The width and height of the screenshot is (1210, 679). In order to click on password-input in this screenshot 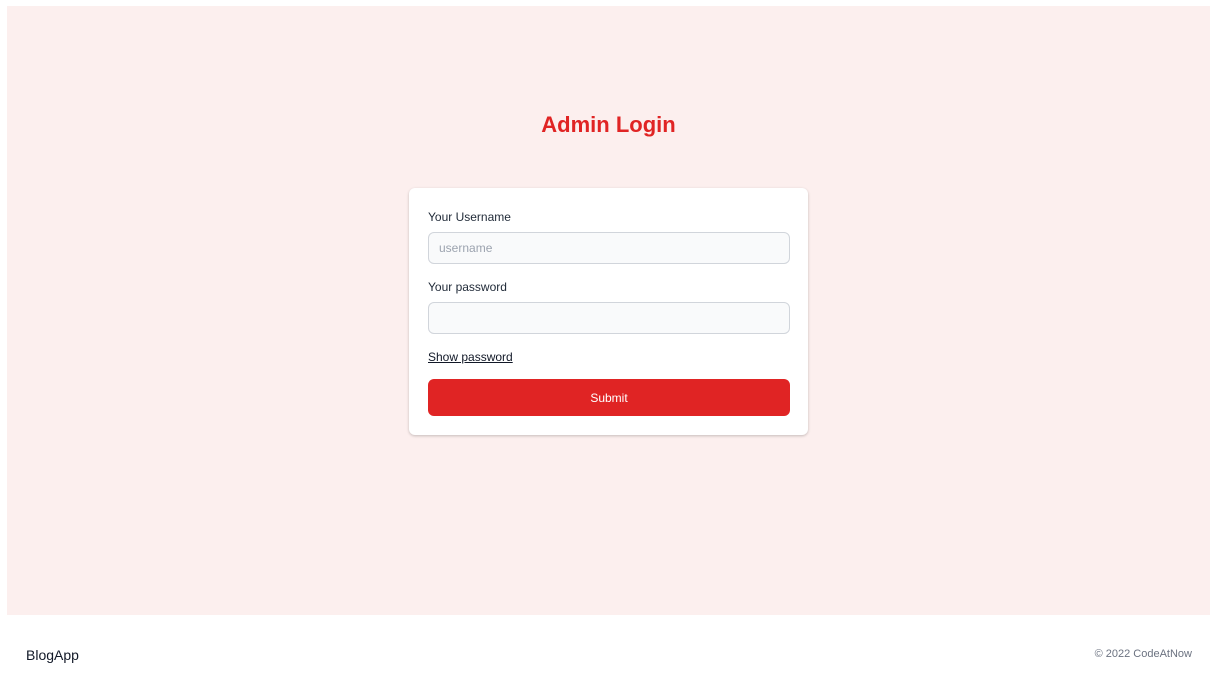, I will do `click(609, 318)`.